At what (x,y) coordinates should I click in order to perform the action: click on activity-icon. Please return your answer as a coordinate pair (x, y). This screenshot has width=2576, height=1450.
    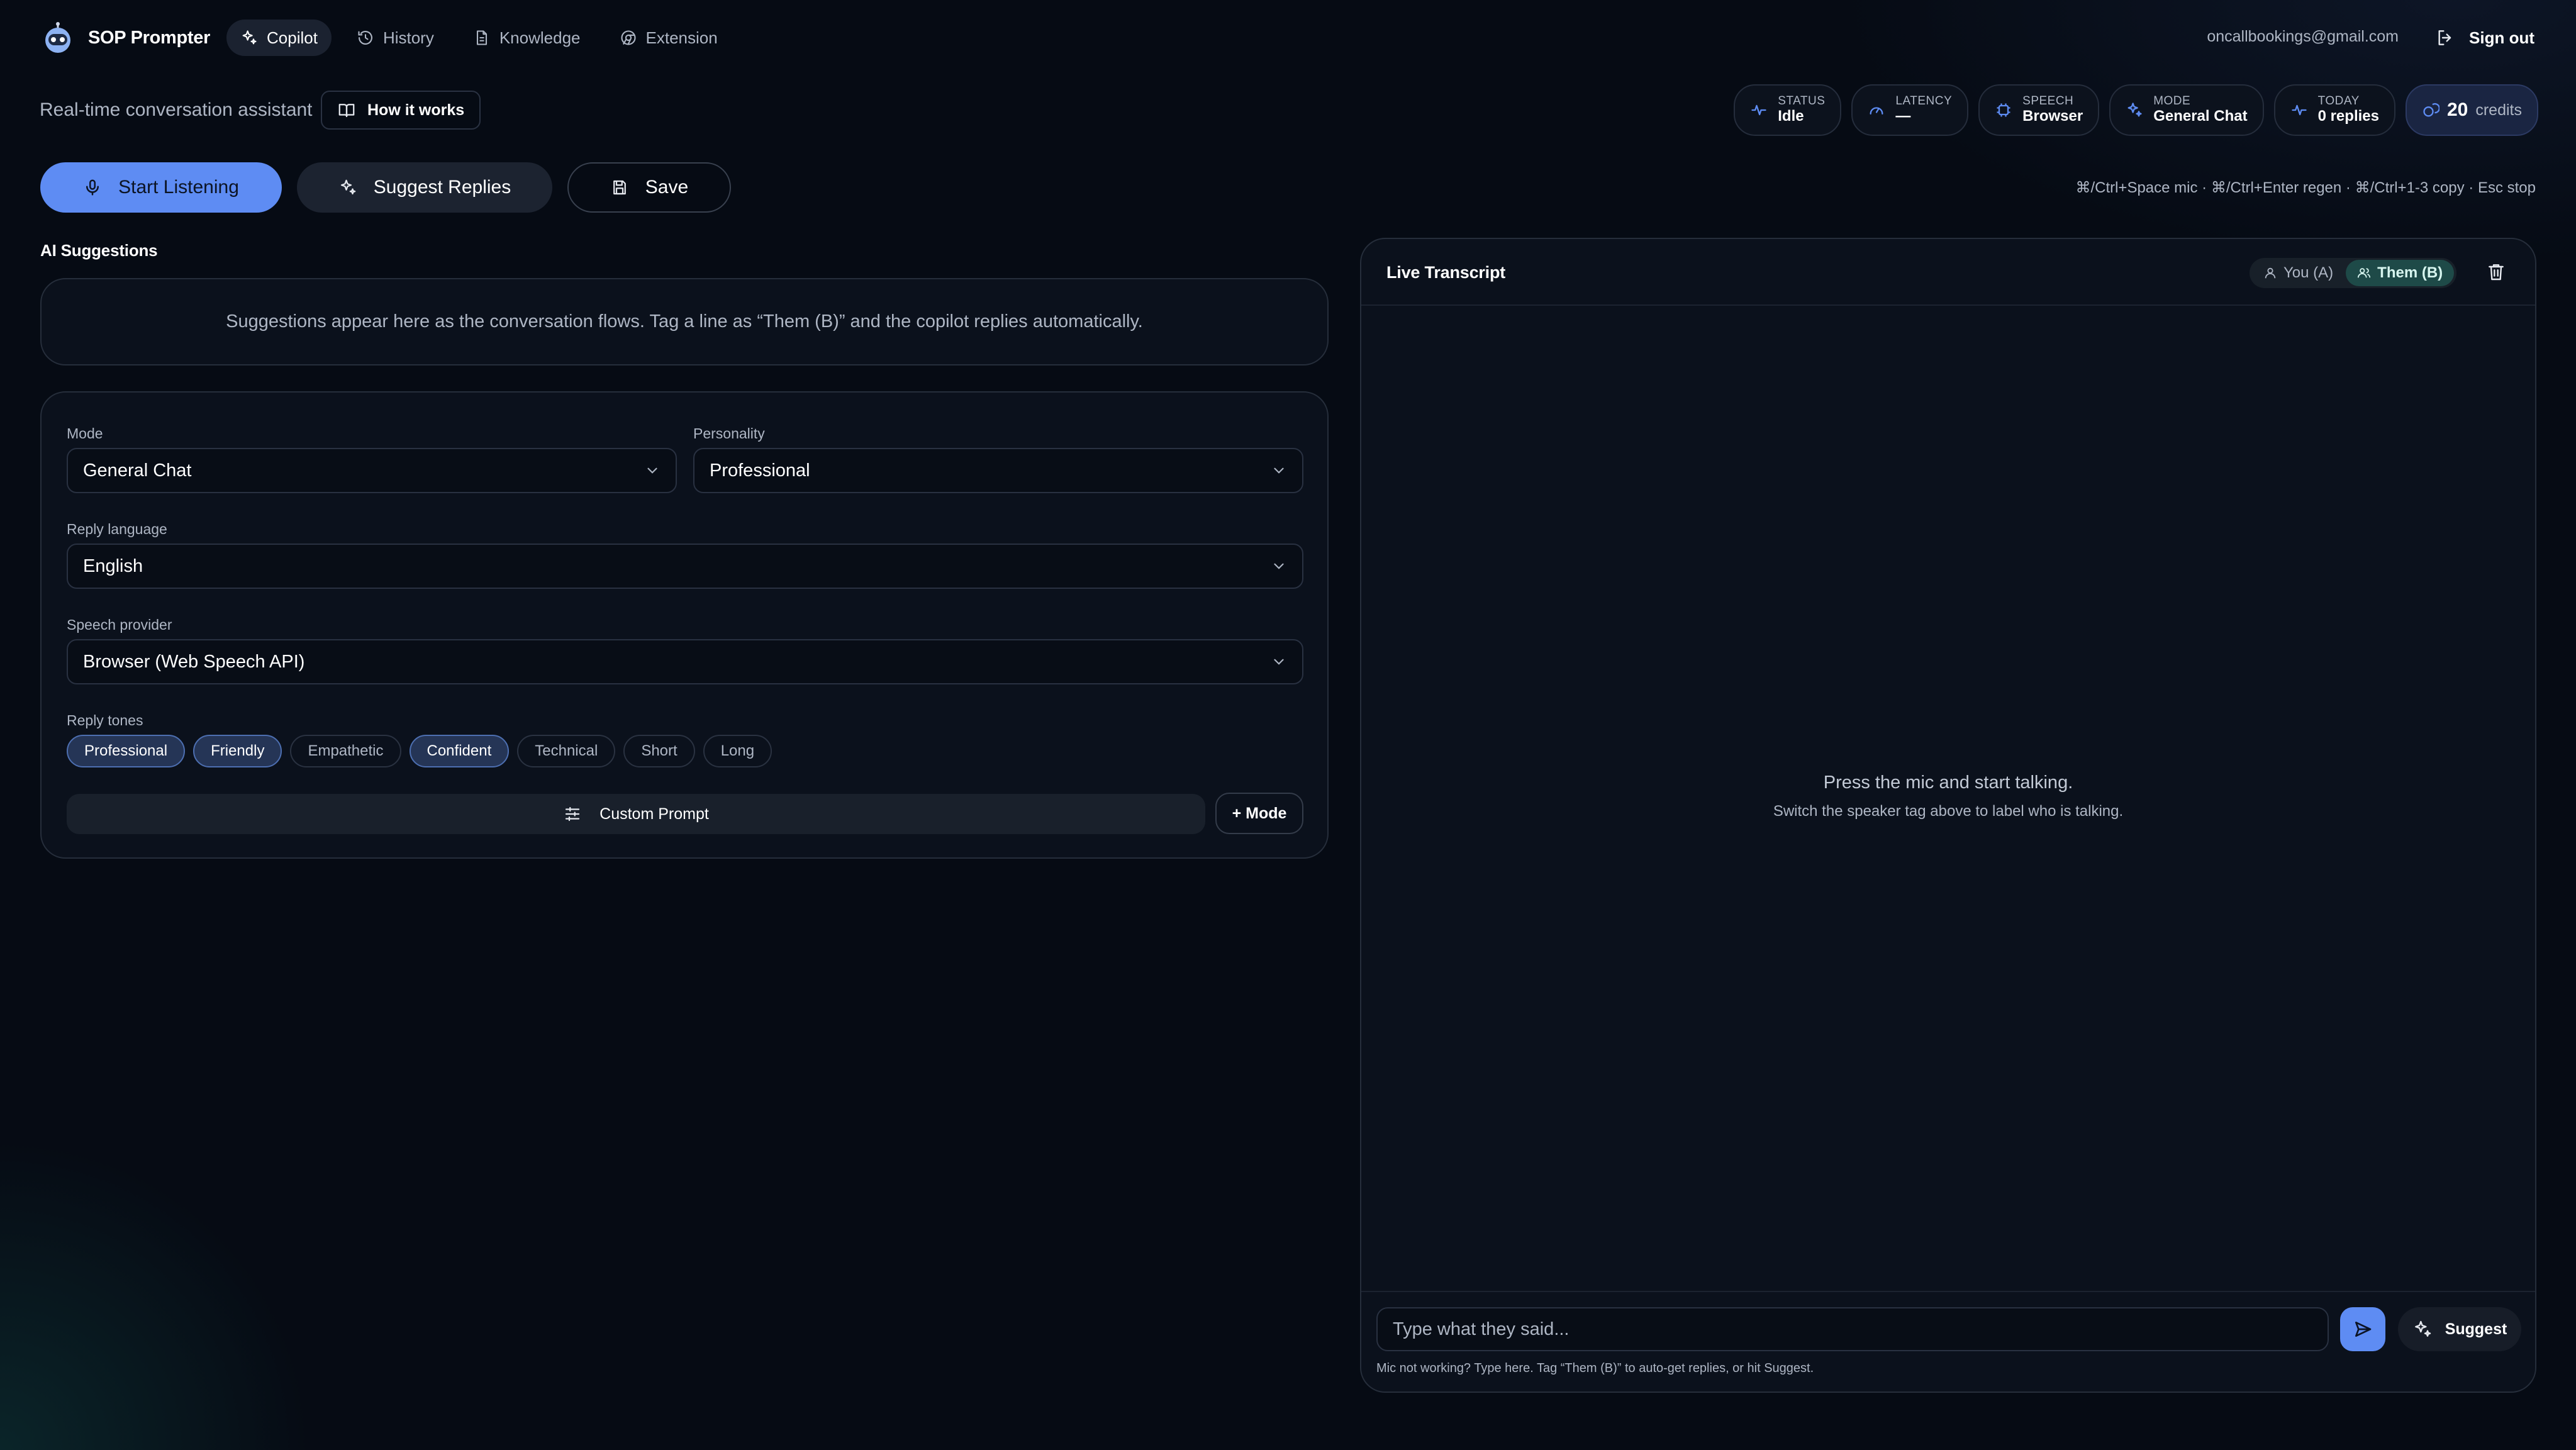
    Looking at the image, I should click on (1759, 110).